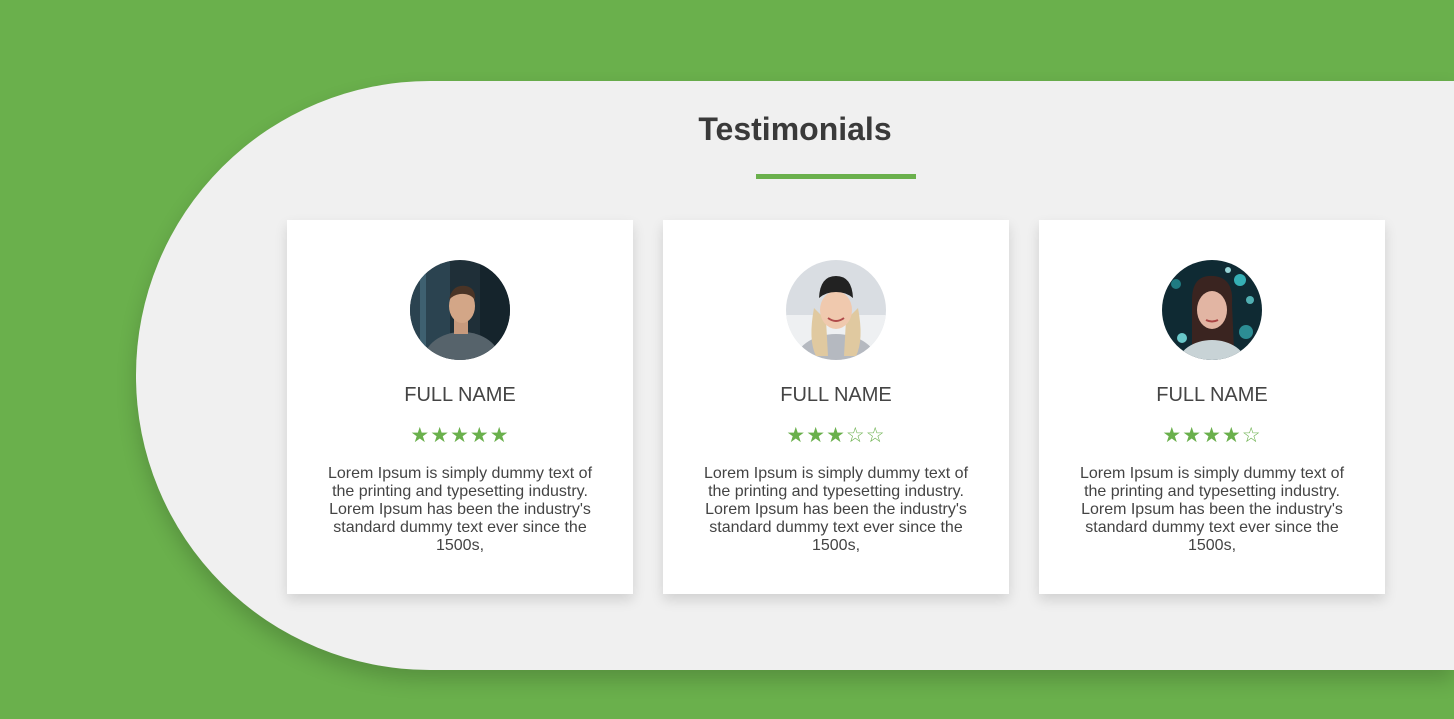 The height and width of the screenshot is (719, 1454). Describe the element at coordinates (836, 310) in the screenshot. I see `woman-beanie-avatar` at that location.